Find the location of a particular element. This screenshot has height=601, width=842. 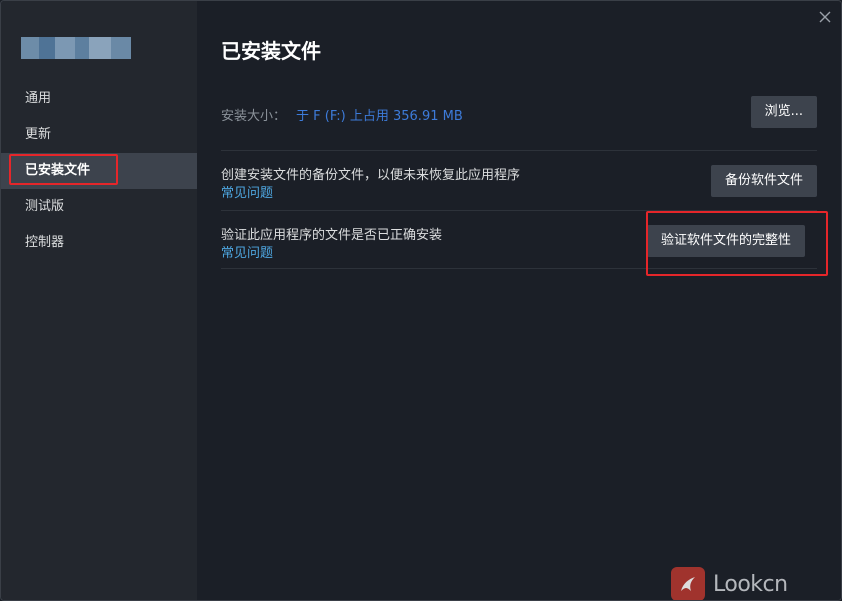

backup-files-button: 备份软件文件 is located at coordinates (763, 181).